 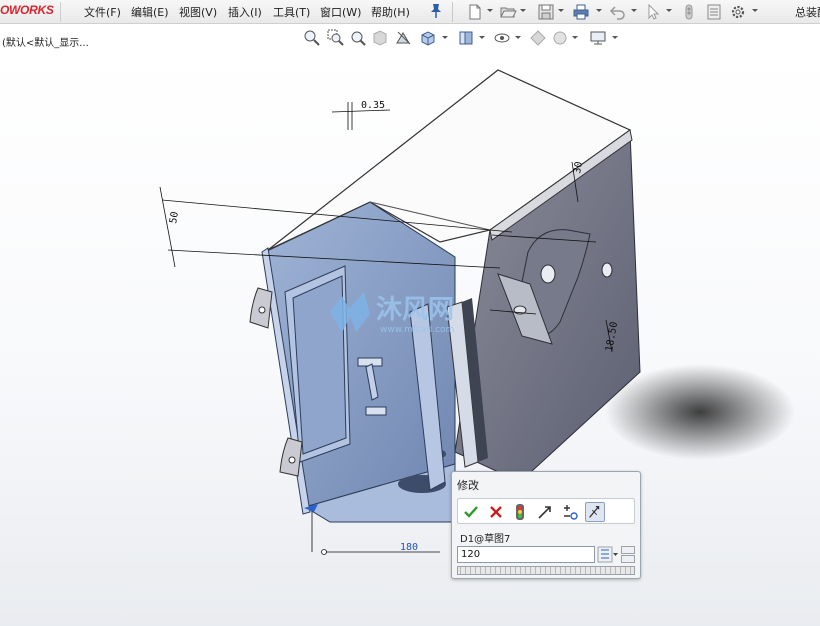 What do you see at coordinates (436, 11) in the screenshot?
I see `pin-menu-icon` at bounding box center [436, 11].